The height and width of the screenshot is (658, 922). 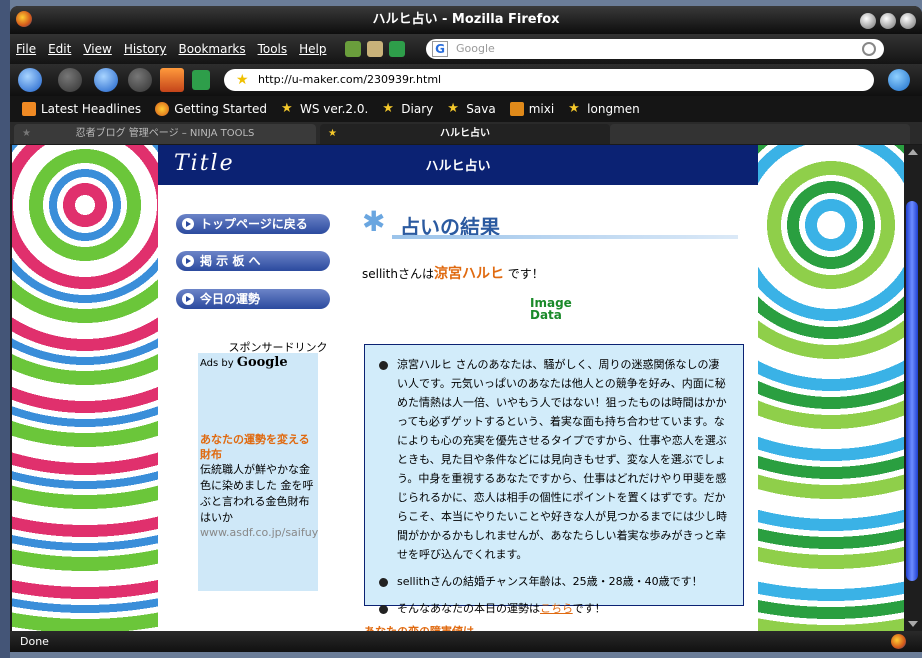 I want to click on tab-haruhi: ★ ハルヒ占い, so click(x=465, y=134).